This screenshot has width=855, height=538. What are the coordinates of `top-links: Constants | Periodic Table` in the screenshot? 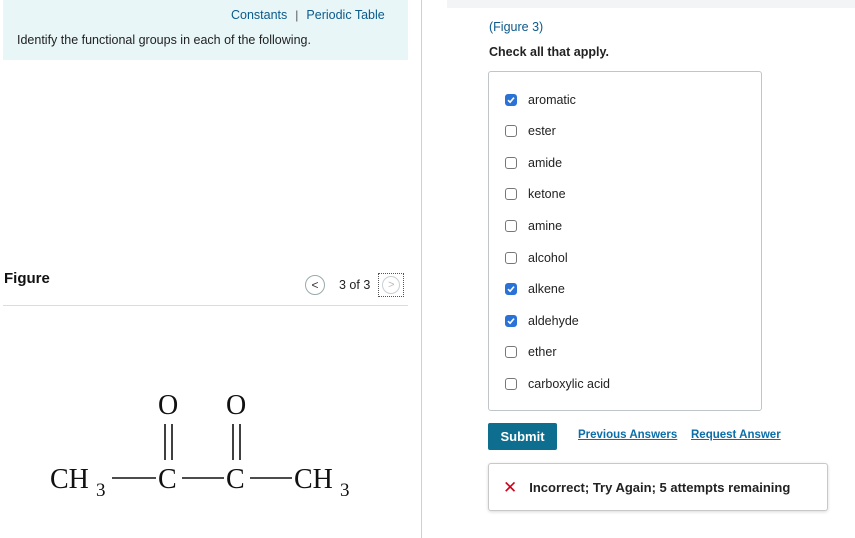 It's located at (308, 15).